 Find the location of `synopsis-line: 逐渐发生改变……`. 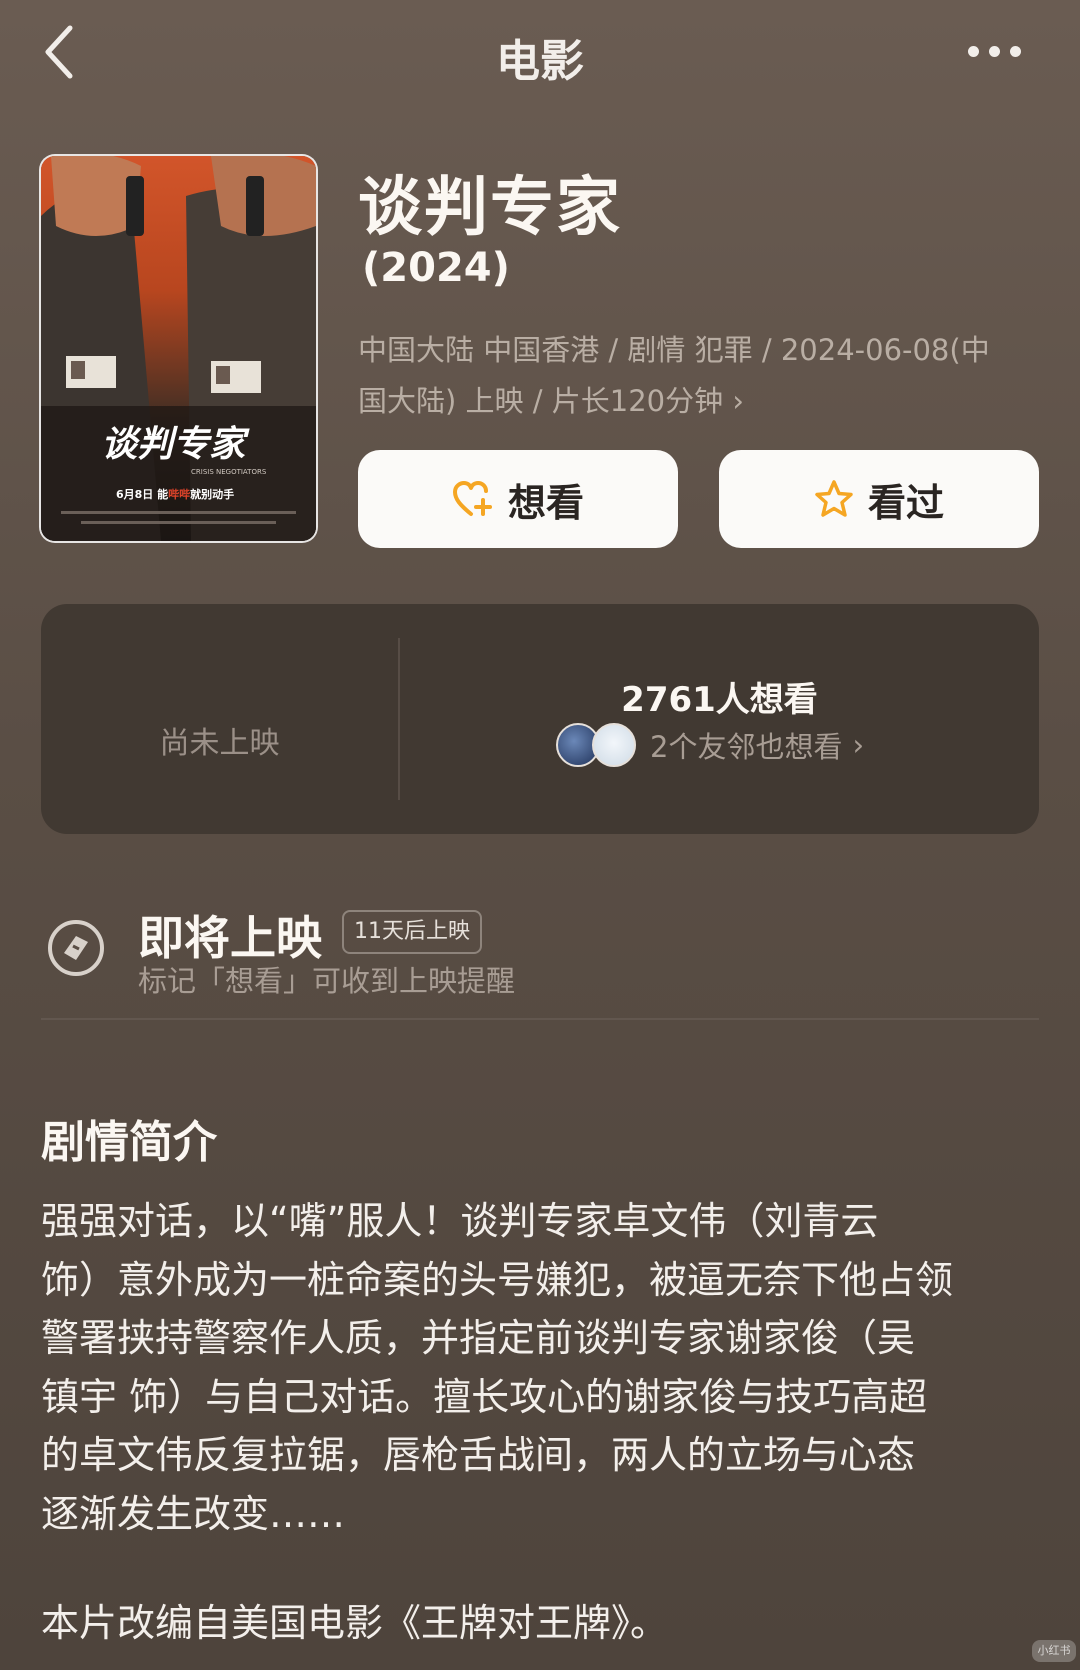

synopsis-line: 逐渐发生改变…… is located at coordinates (193, 1513).